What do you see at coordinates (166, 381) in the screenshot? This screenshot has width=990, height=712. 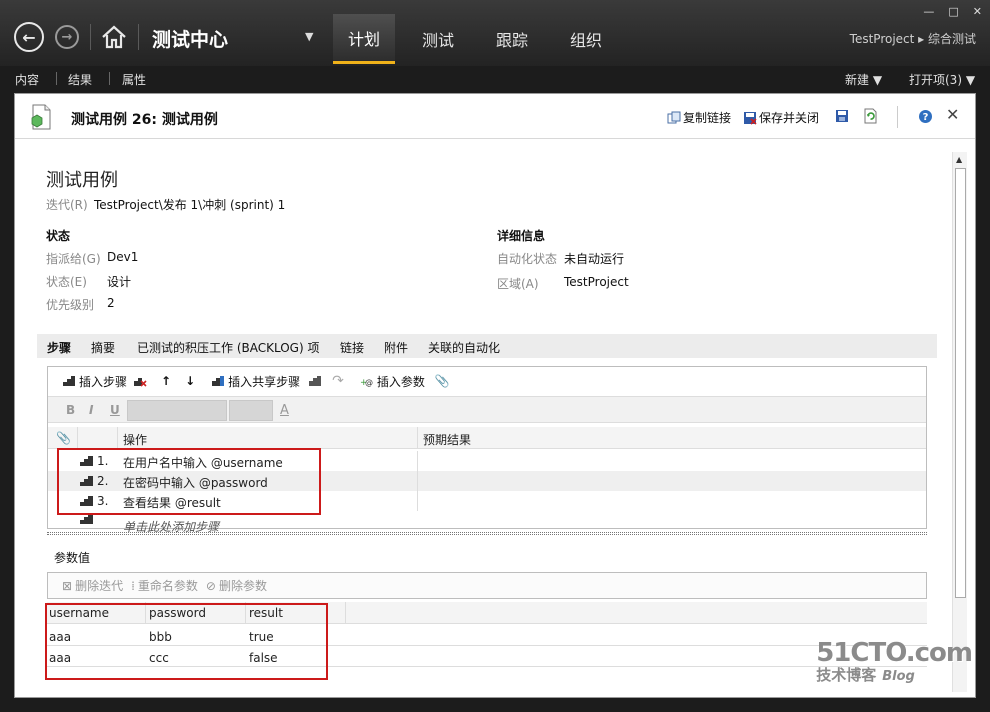 I see `move-up-icon: ↑` at bounding box center [166, 381].